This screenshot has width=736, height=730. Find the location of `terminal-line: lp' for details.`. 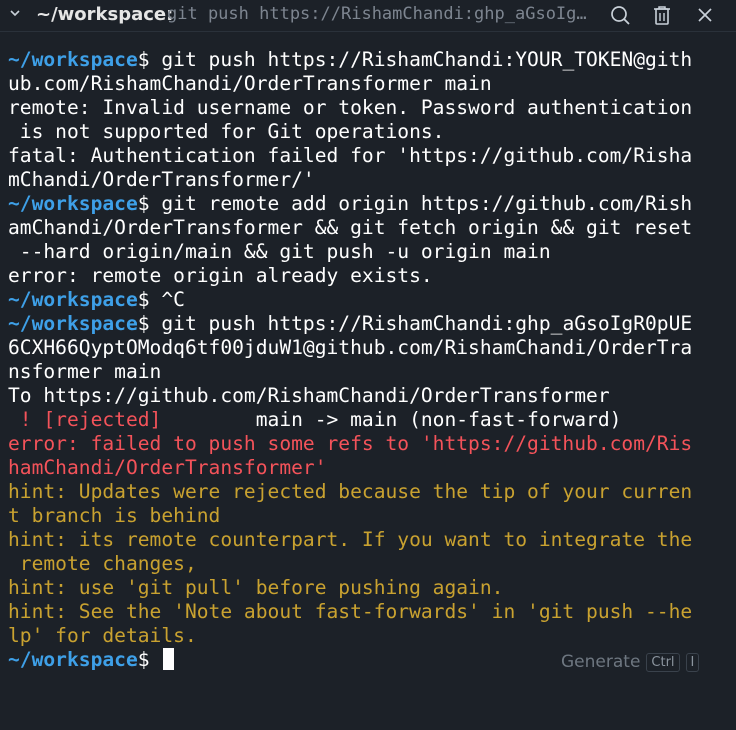

terminal-line: lp' for details. is located at coordinates (370, 636).